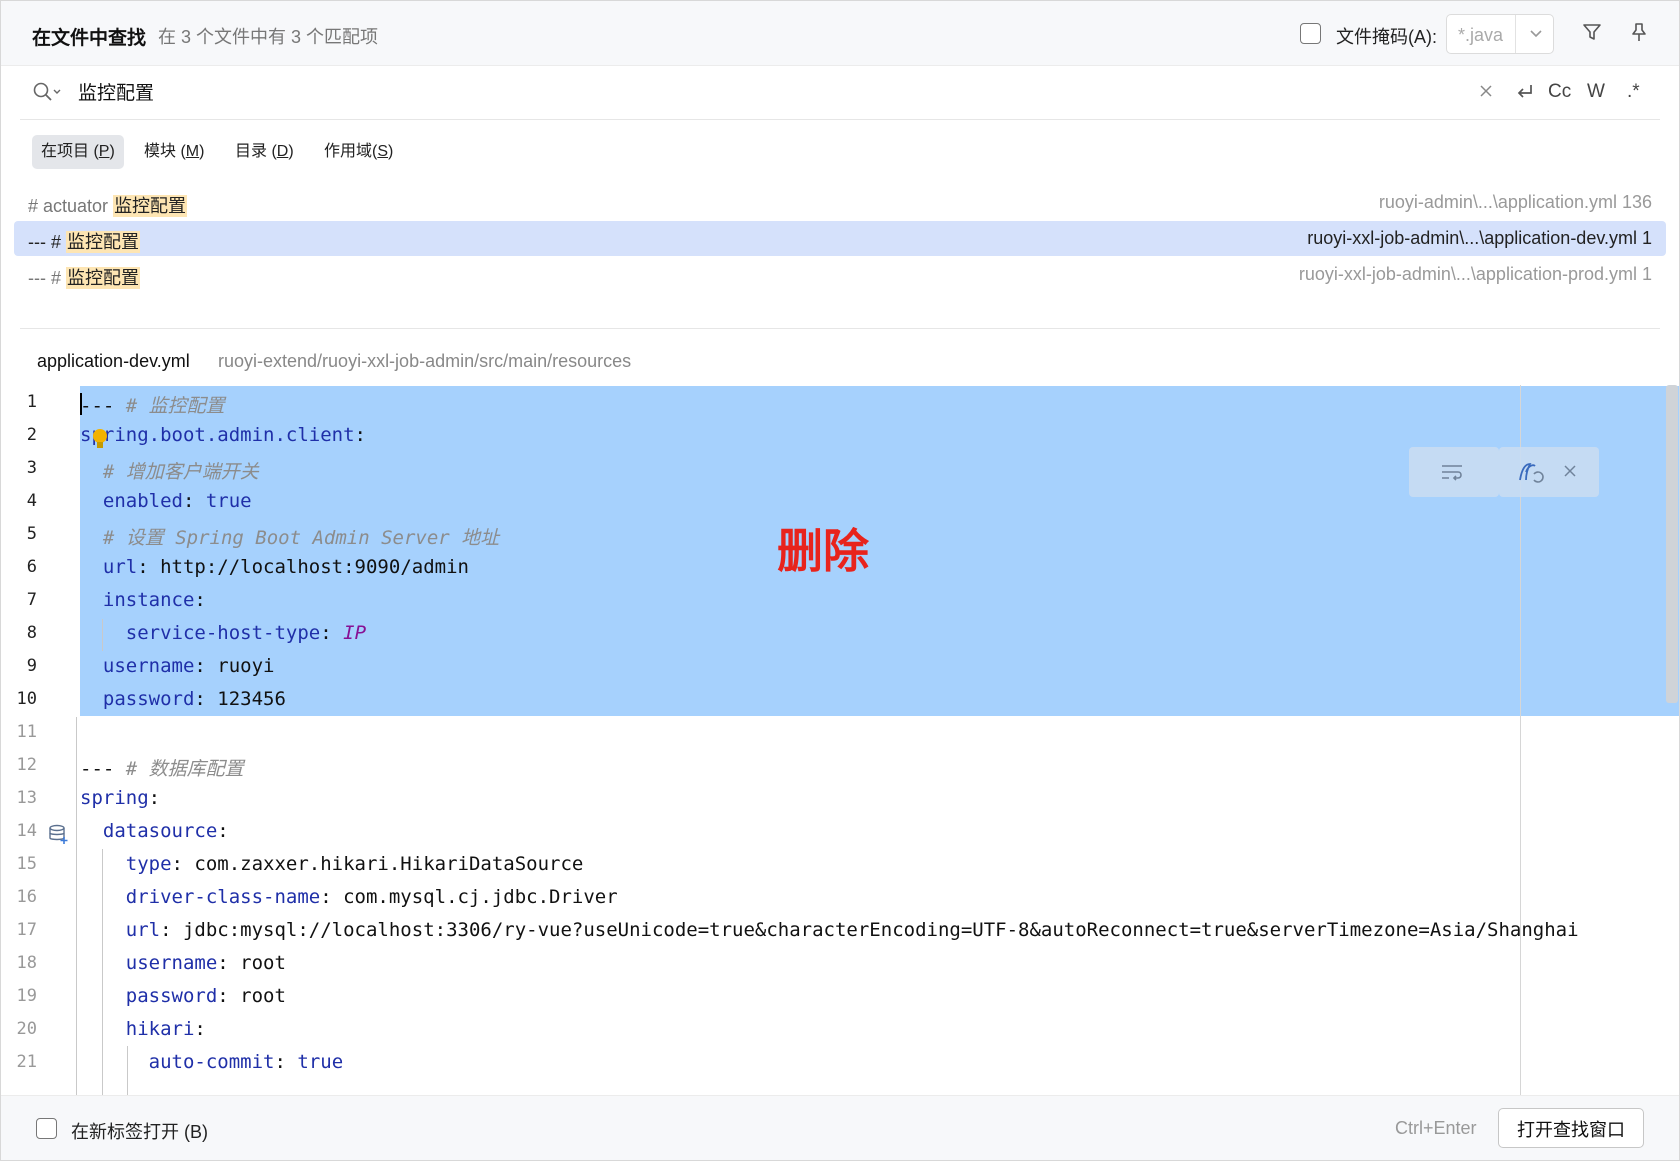 The width and height of the screenshot is (1680, 1161). Describe the element at coordinates (1596, 92) in the screenshot. I see `words-toggle: W` at that location.